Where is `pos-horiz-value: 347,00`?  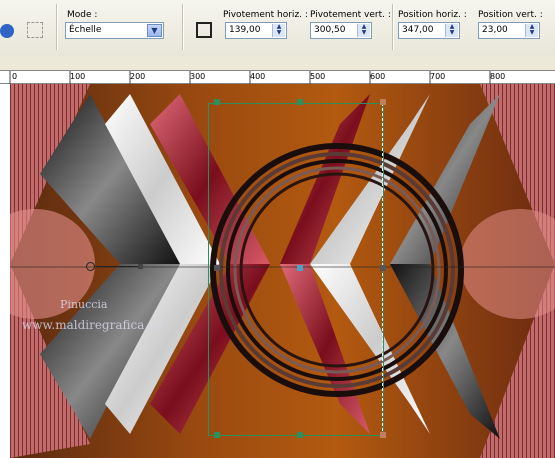
pos-horiz-value: 347,00 is located at coordinates (418, 30).